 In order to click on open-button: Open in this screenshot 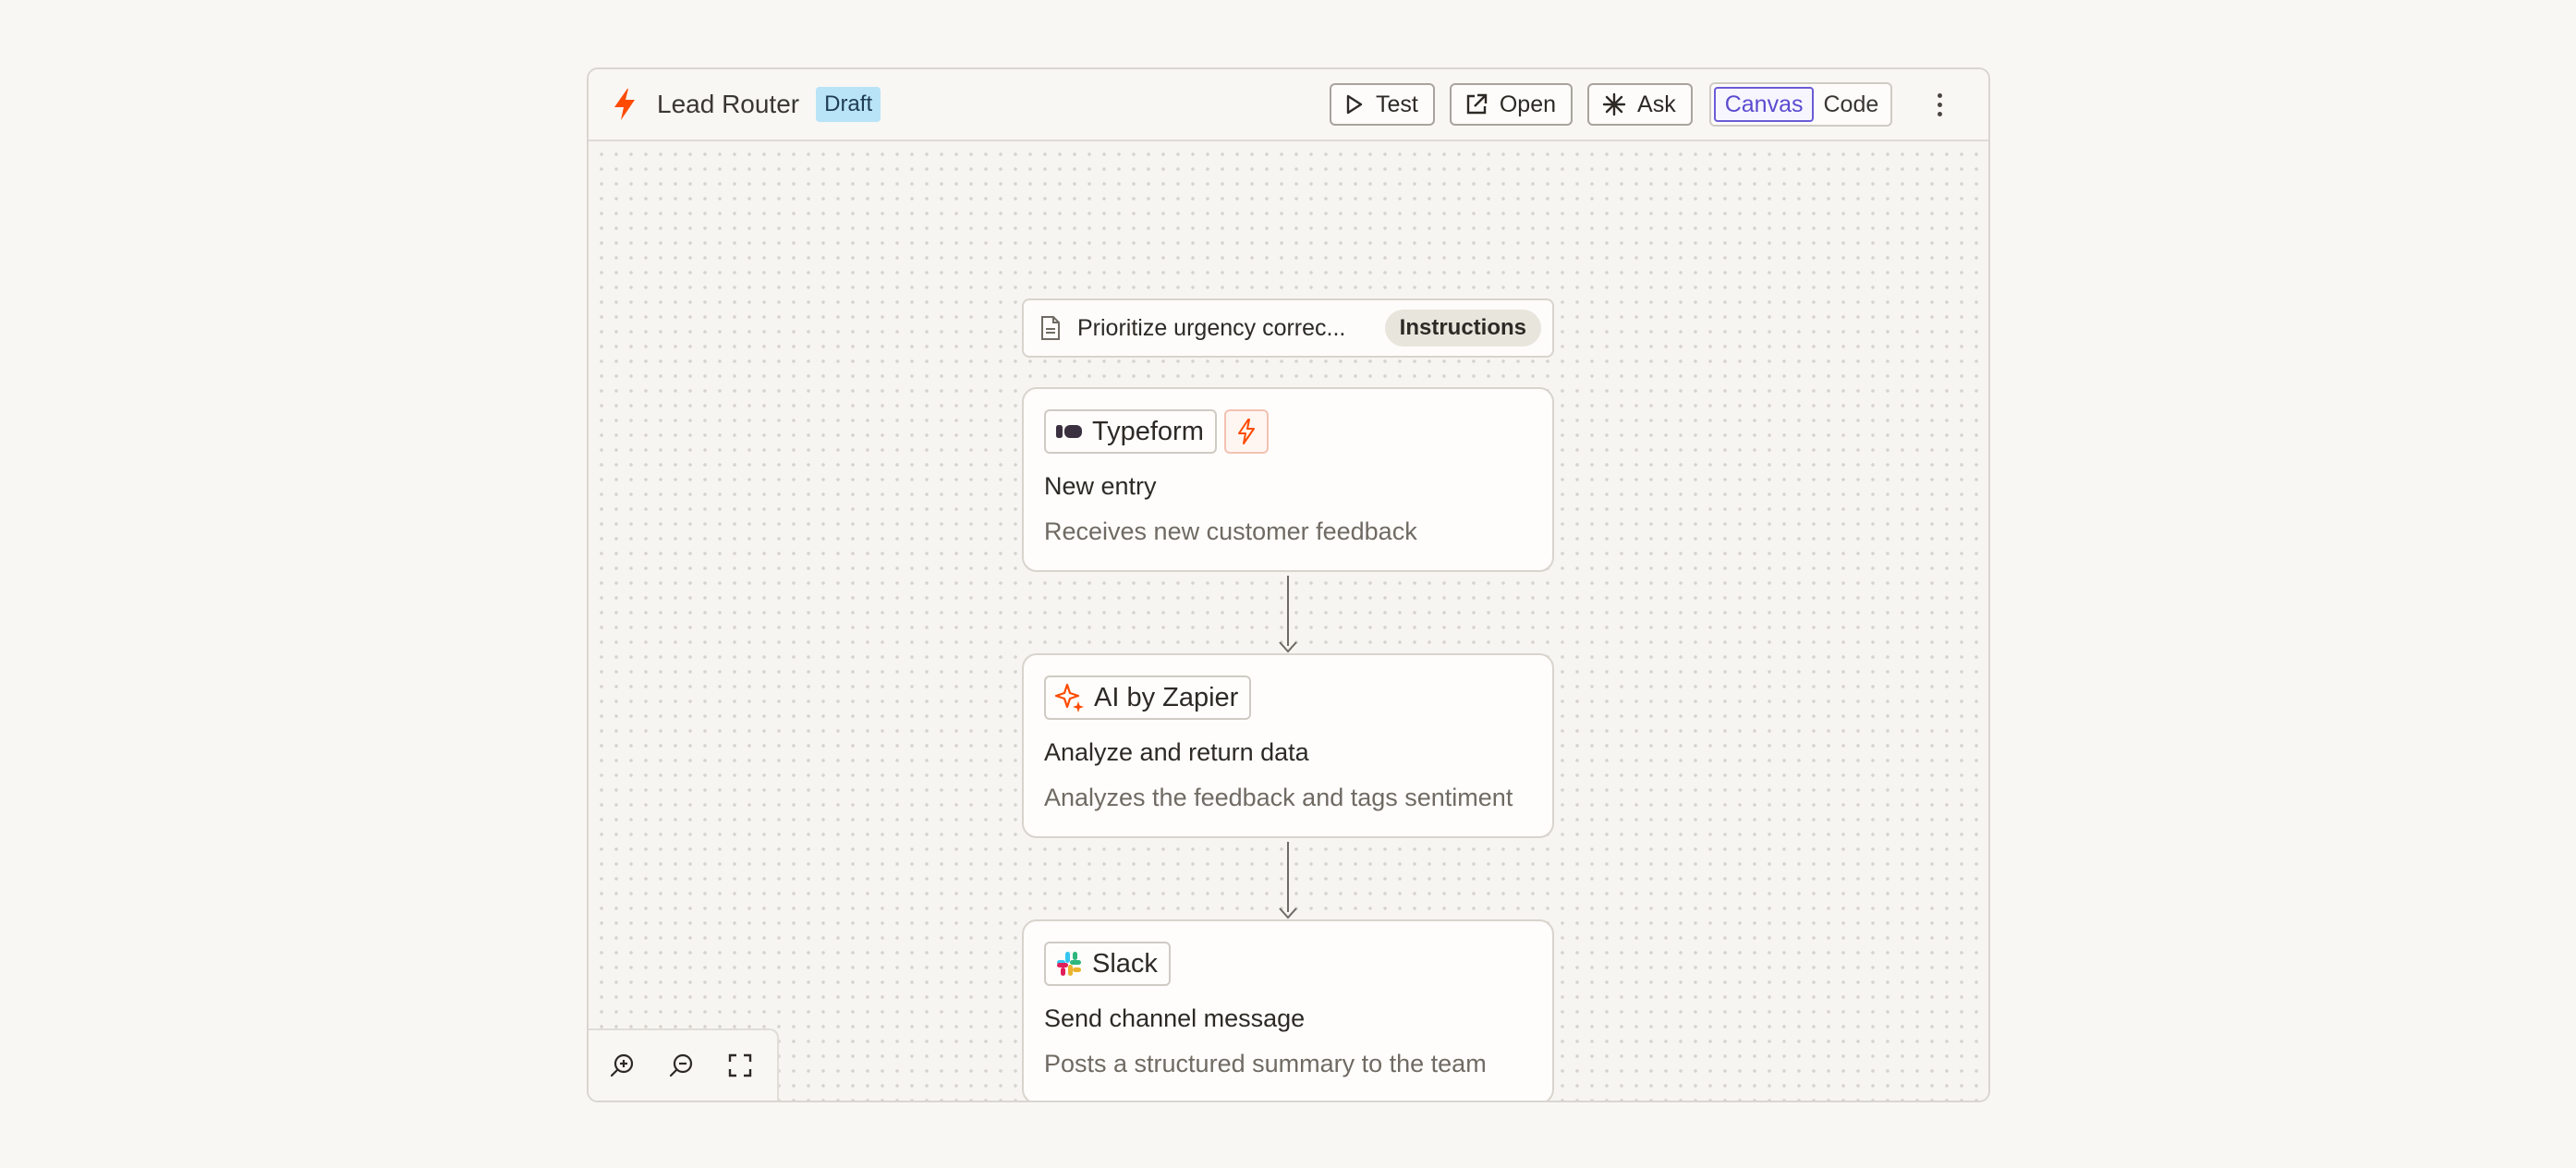, I will do `click(1511, 105)`.